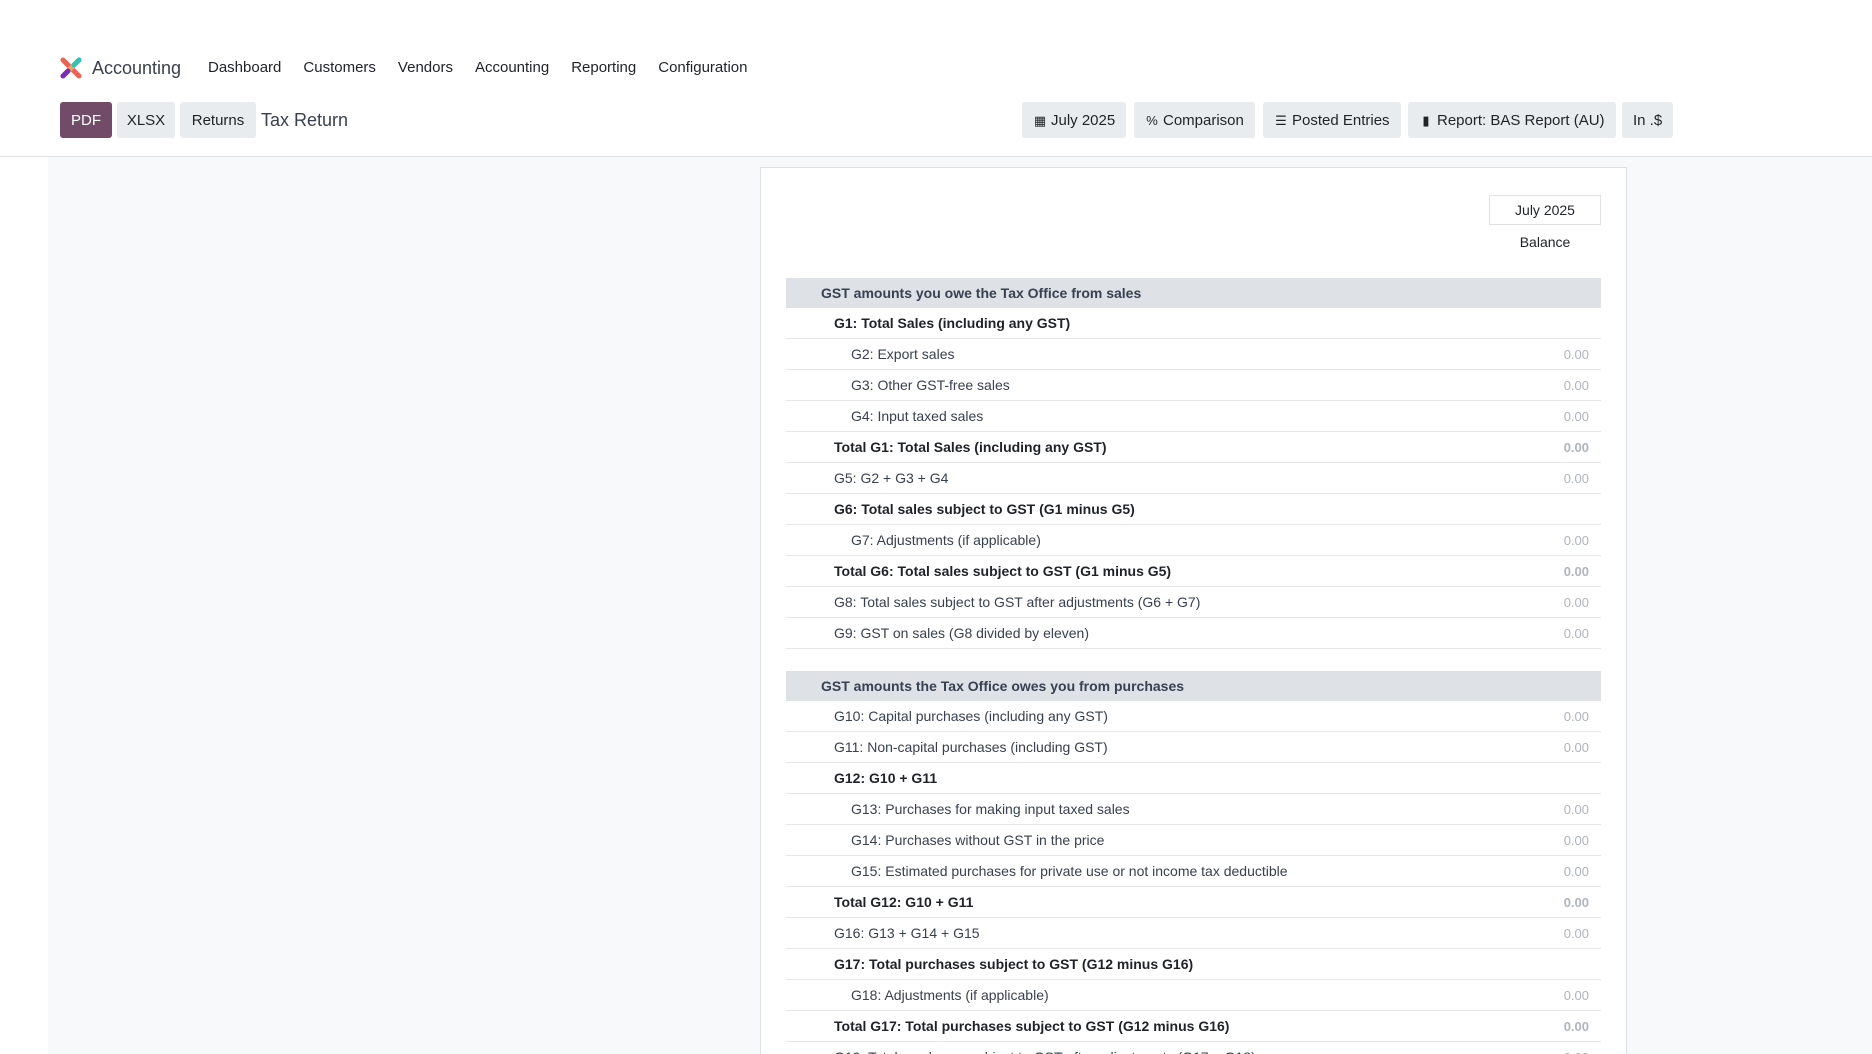  Describe the element at coordinates (1545, 242) in the screenshot. I see `column-subheader: Balance` at that location.